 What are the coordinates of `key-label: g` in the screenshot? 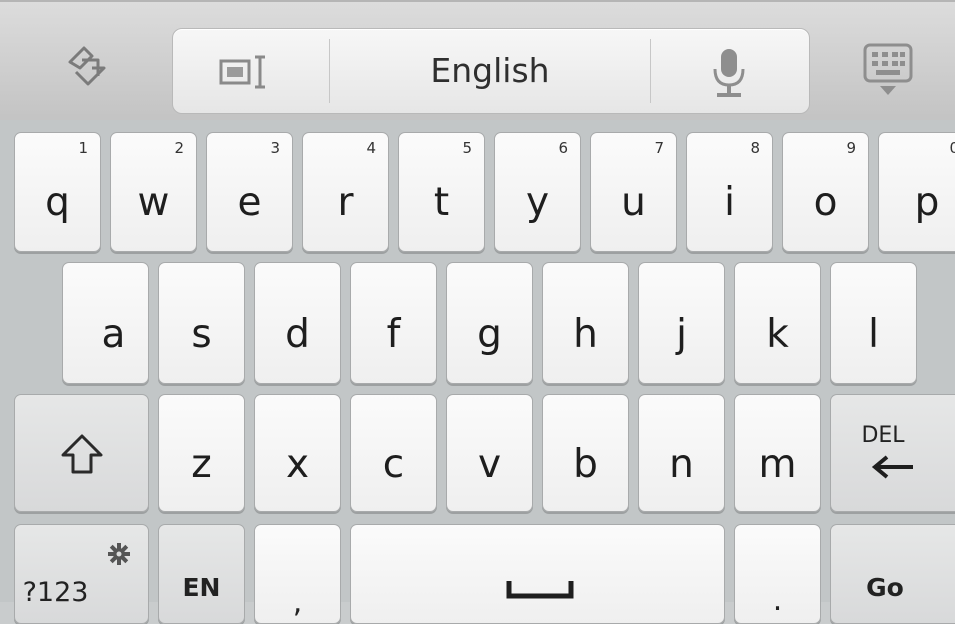 It's located at (489, 334).